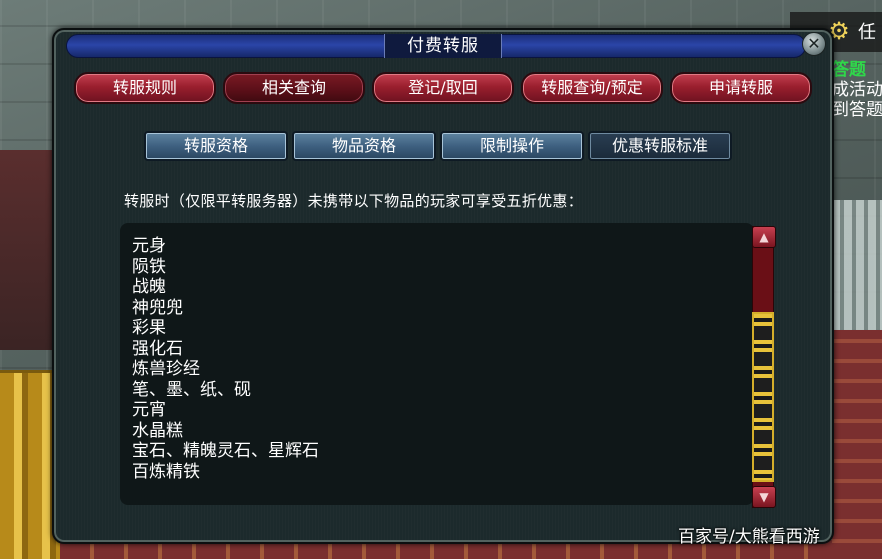 Image resolution: width=882 pixels, height=559 pixels. I want to click on list-item: 水晶糕, so click(157, 430).